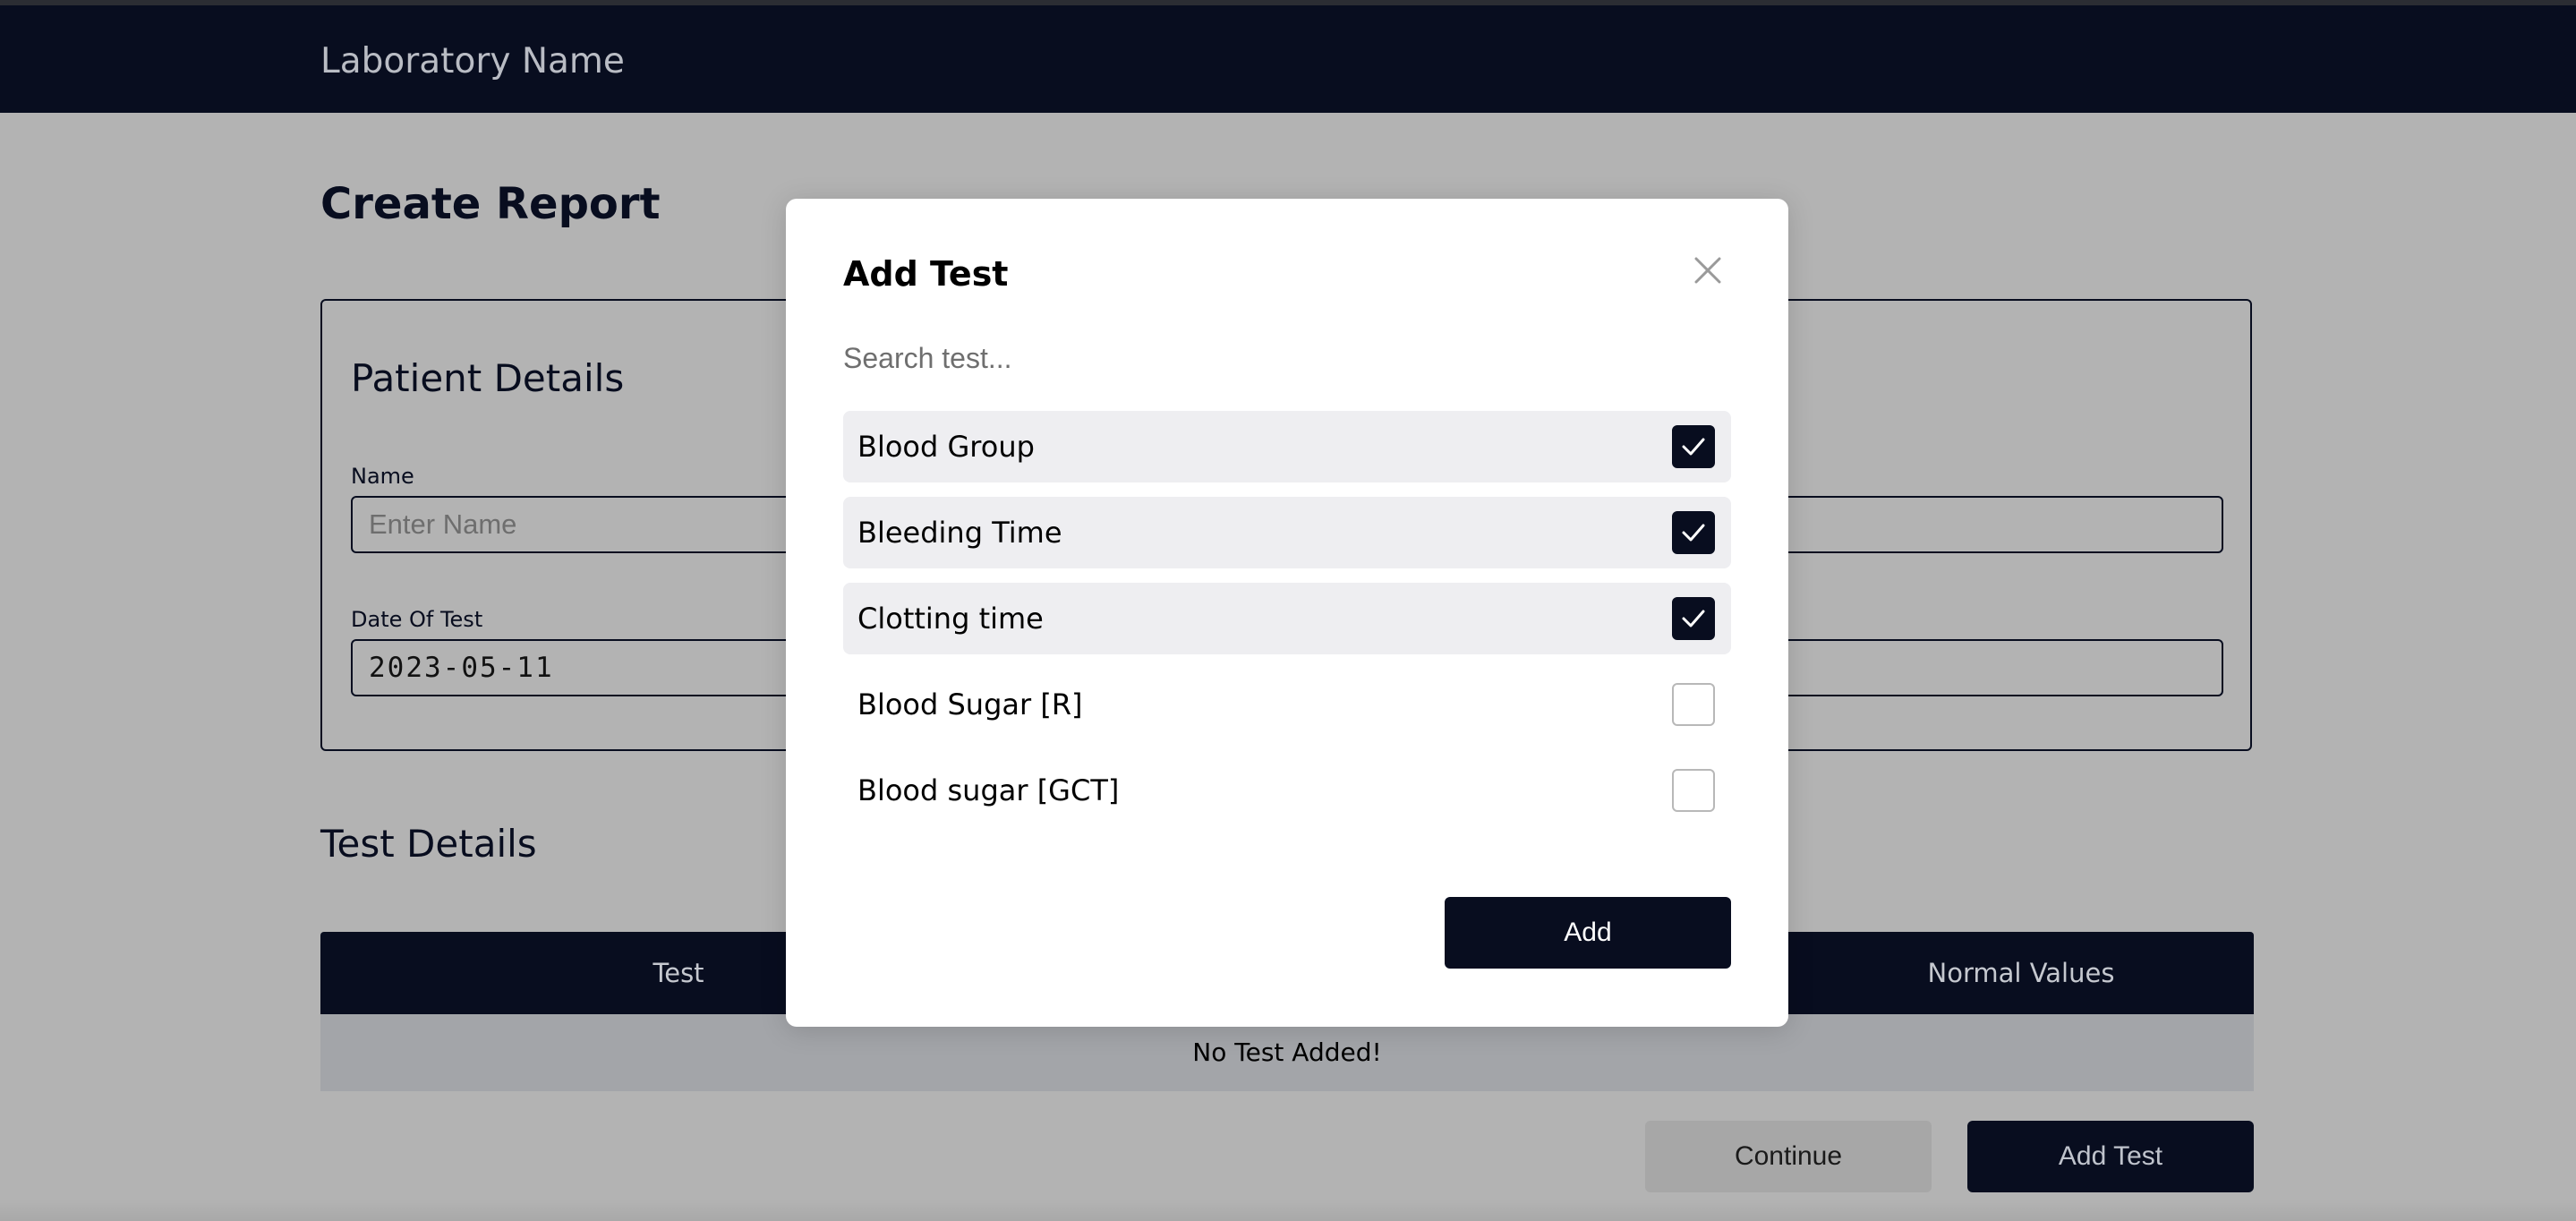 The width and height of the screenshot is (2576, 1221). What do you see at coordinates (1286, 358) in the screenshot?
I see `search-test-input` at bounding box center [1286, 358].